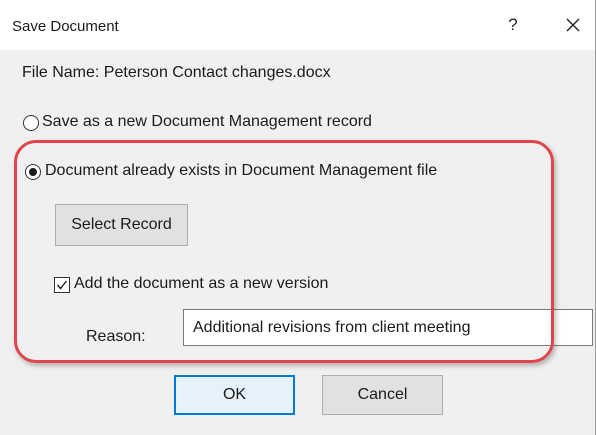 The image size is (596, 435). I want to click on select-record-button: Select Record, so click(121, 225).